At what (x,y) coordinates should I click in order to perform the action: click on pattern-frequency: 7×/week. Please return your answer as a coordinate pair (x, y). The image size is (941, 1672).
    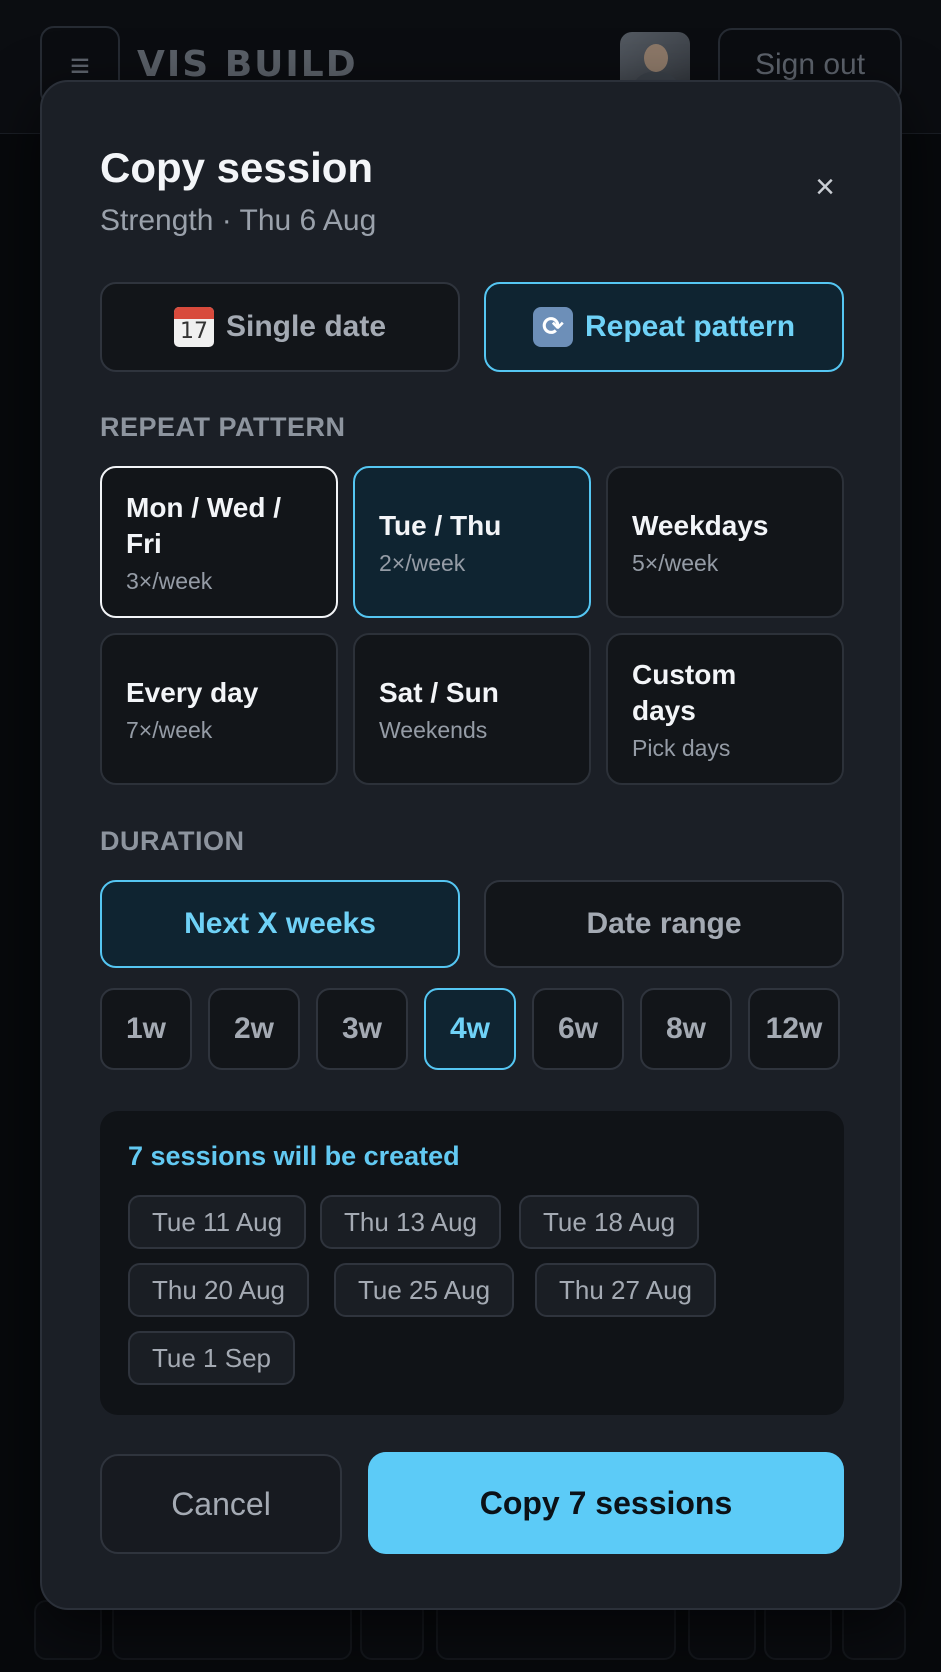
    Looking at the image, I should click on (169, 729).